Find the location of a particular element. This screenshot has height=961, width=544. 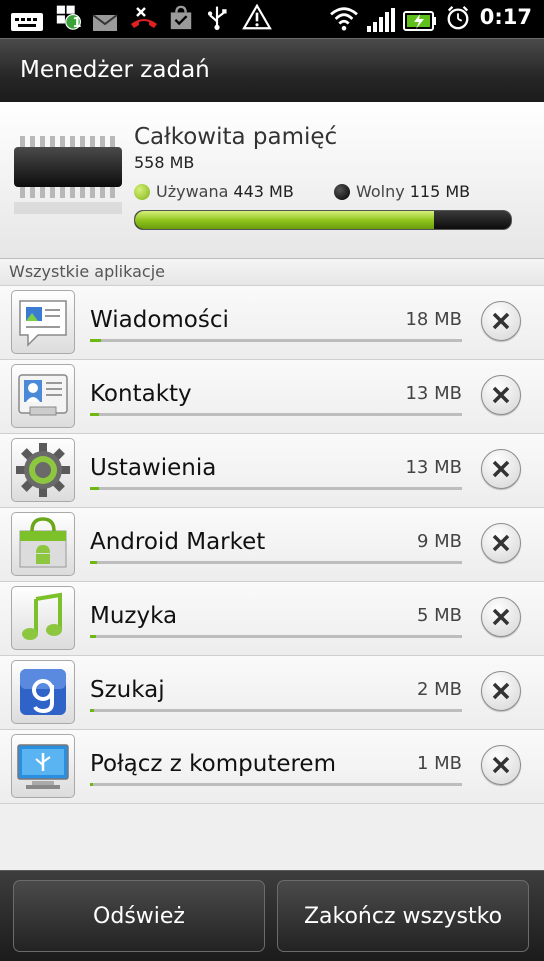

free-dot-icon is located at coordinates (342, 191).